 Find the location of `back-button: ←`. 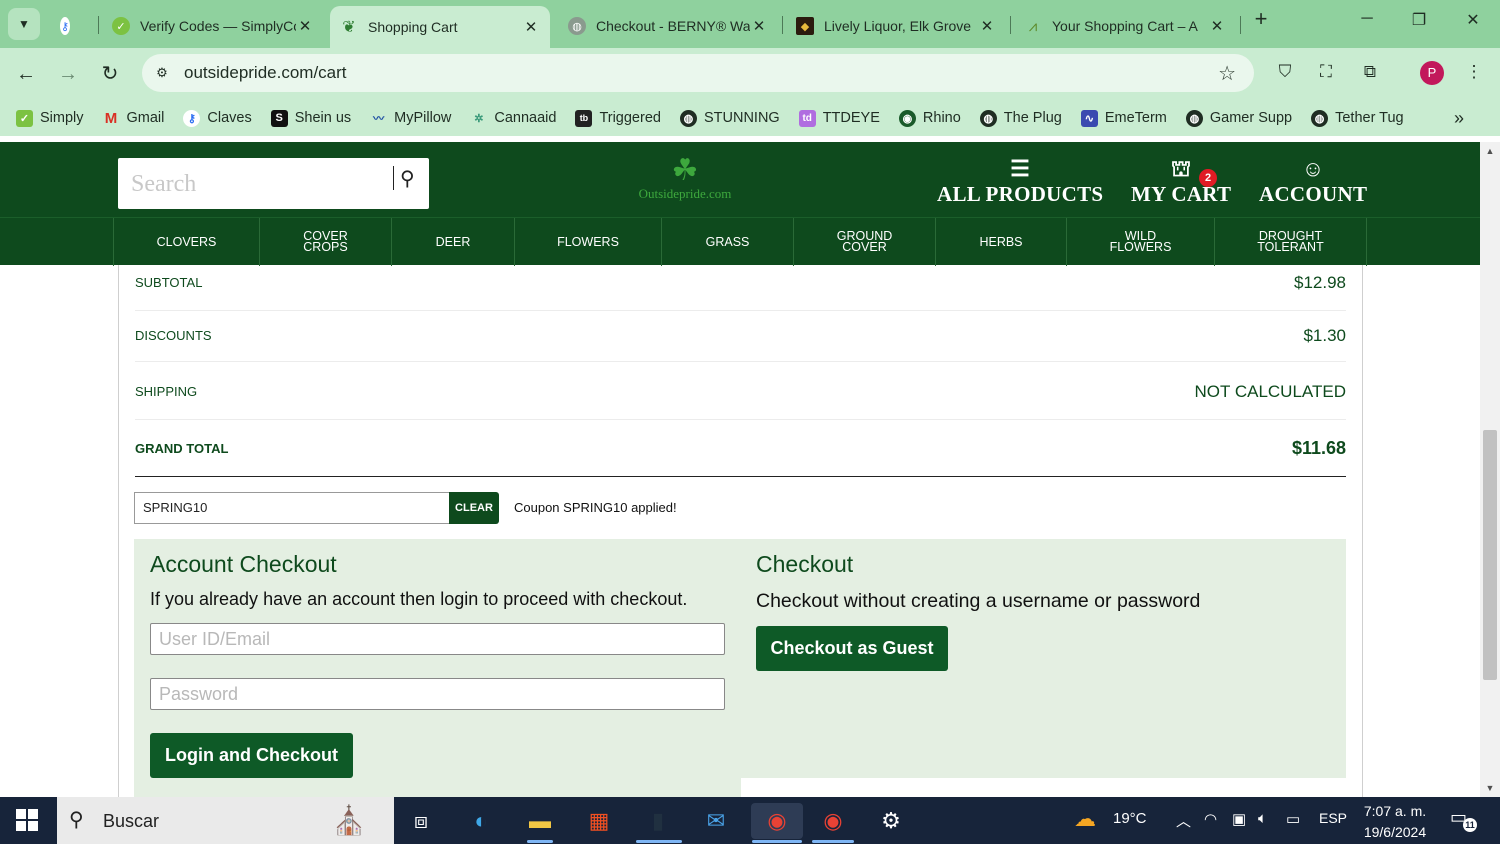

back-button: ← is located at coordinates (26, 74).